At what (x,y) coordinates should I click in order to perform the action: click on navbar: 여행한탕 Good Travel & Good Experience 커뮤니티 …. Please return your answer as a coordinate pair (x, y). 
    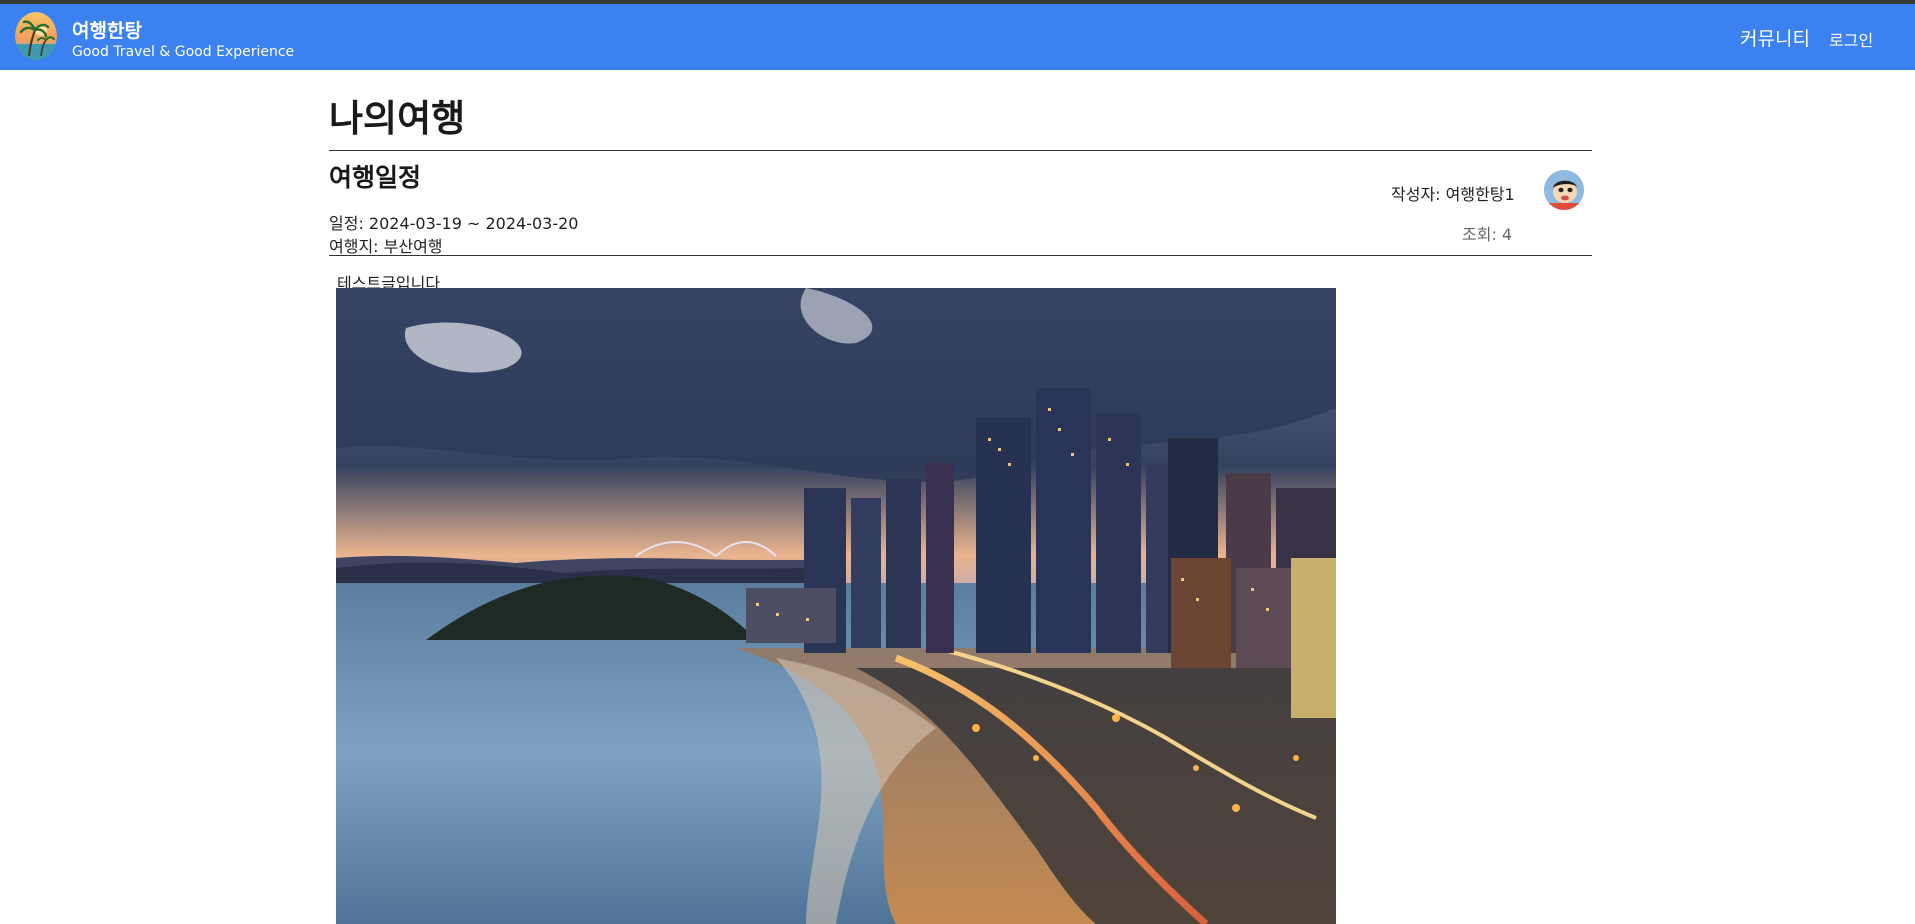
    Looking at the image, I should click on (957, 37).